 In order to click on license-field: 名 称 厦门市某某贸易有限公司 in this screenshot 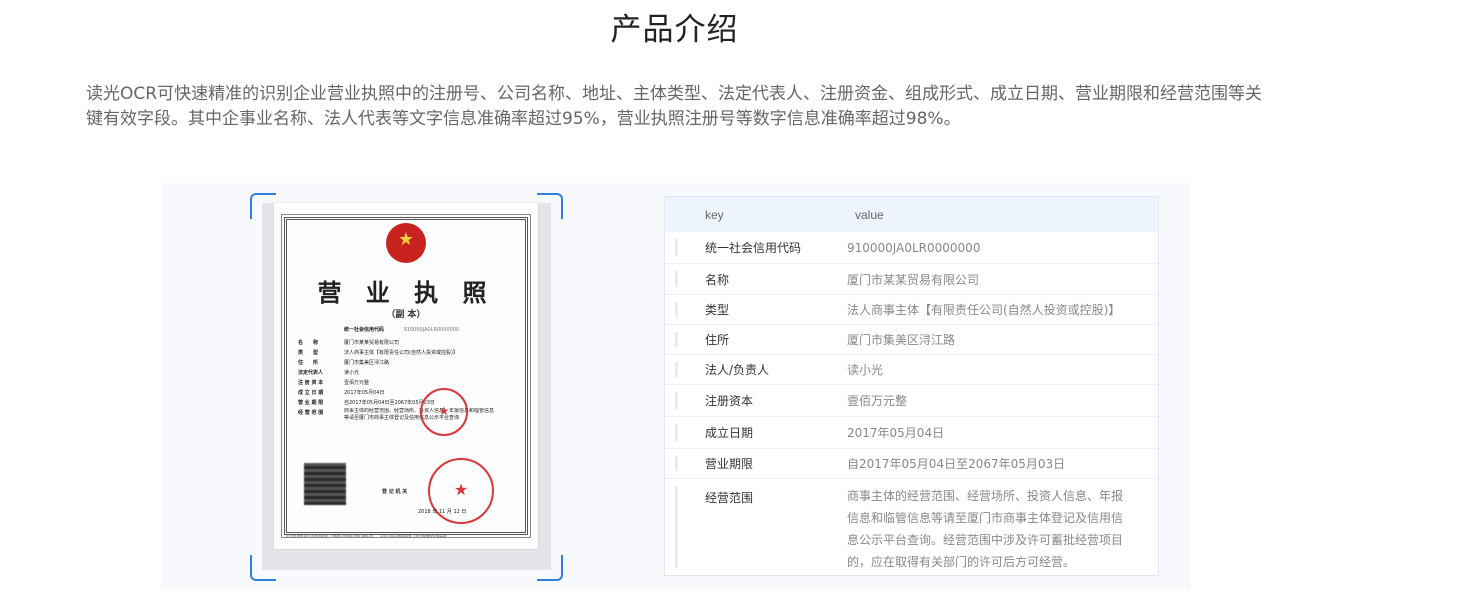, I will do `click(398, 343)`.